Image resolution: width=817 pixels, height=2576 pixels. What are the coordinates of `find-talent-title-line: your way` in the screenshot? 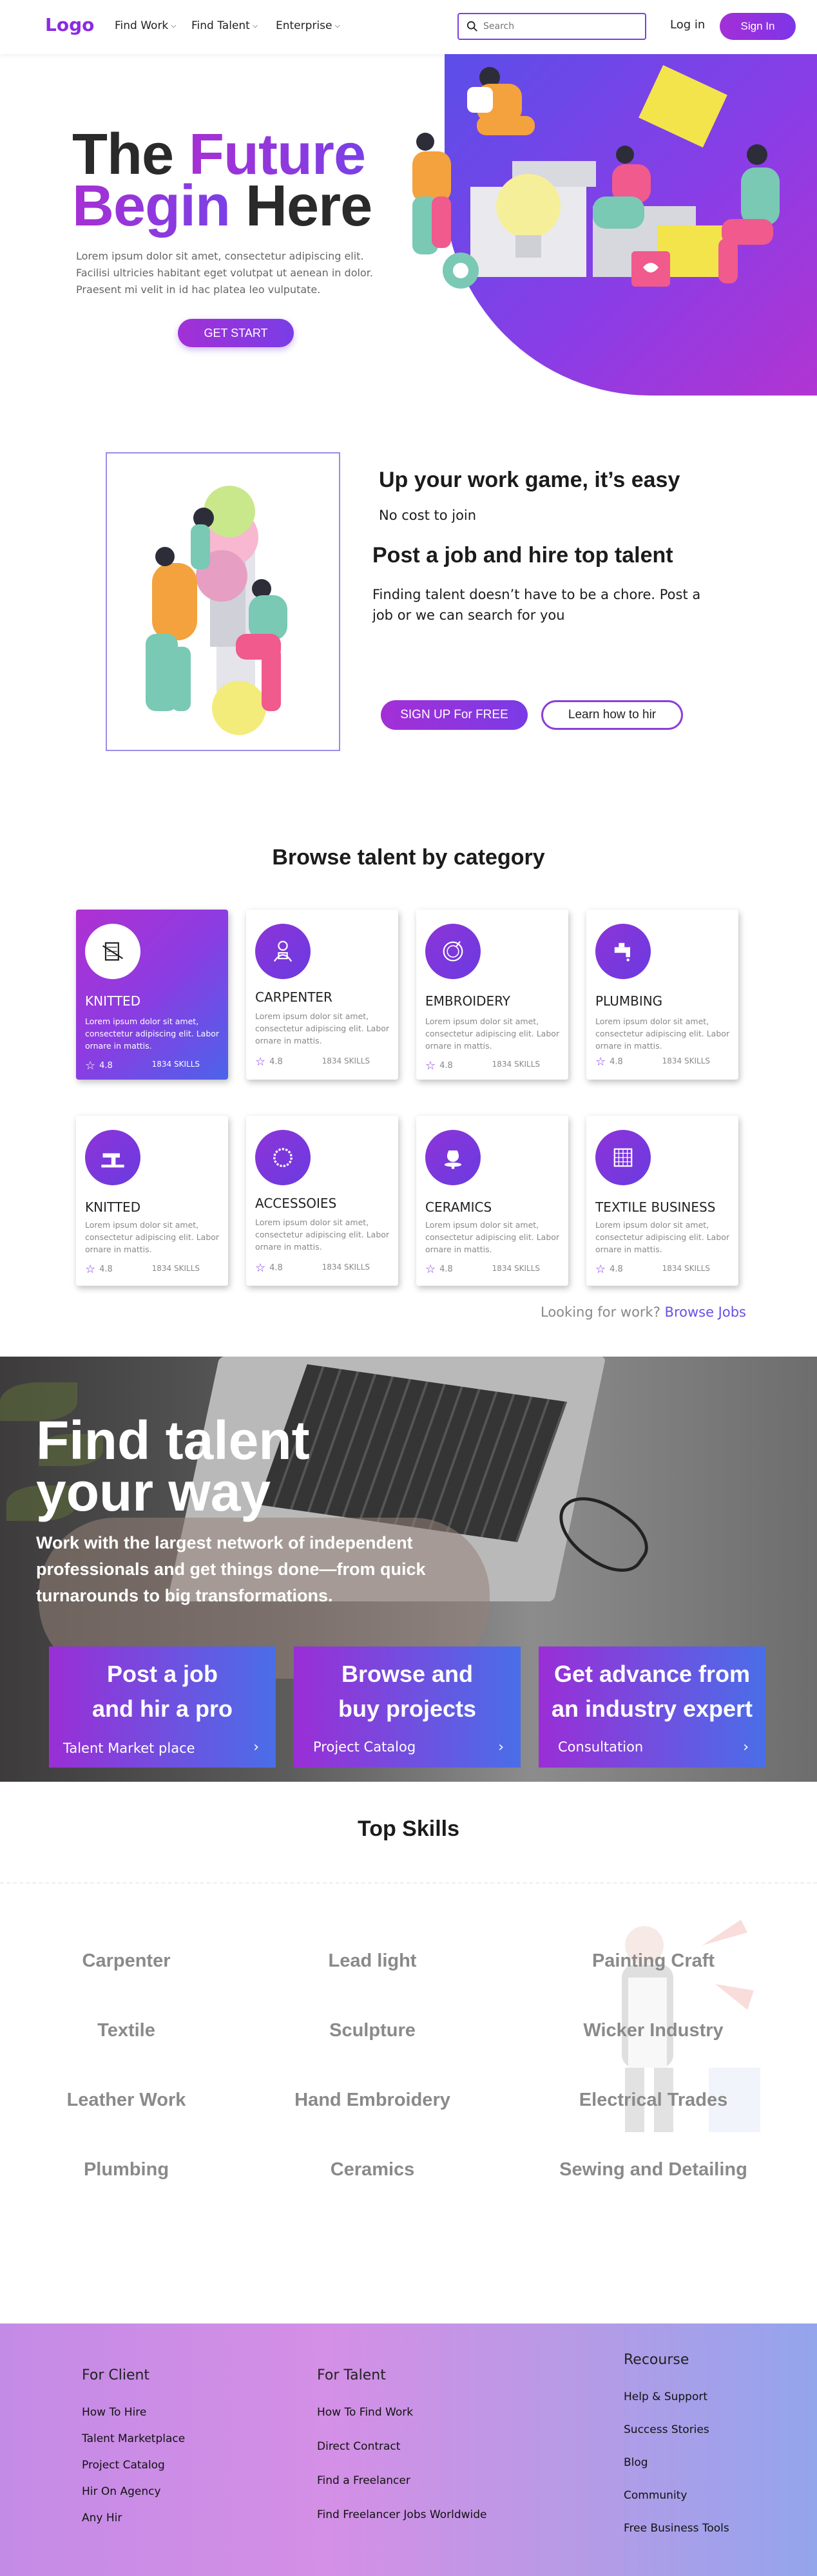 It's located at (153, 1492).